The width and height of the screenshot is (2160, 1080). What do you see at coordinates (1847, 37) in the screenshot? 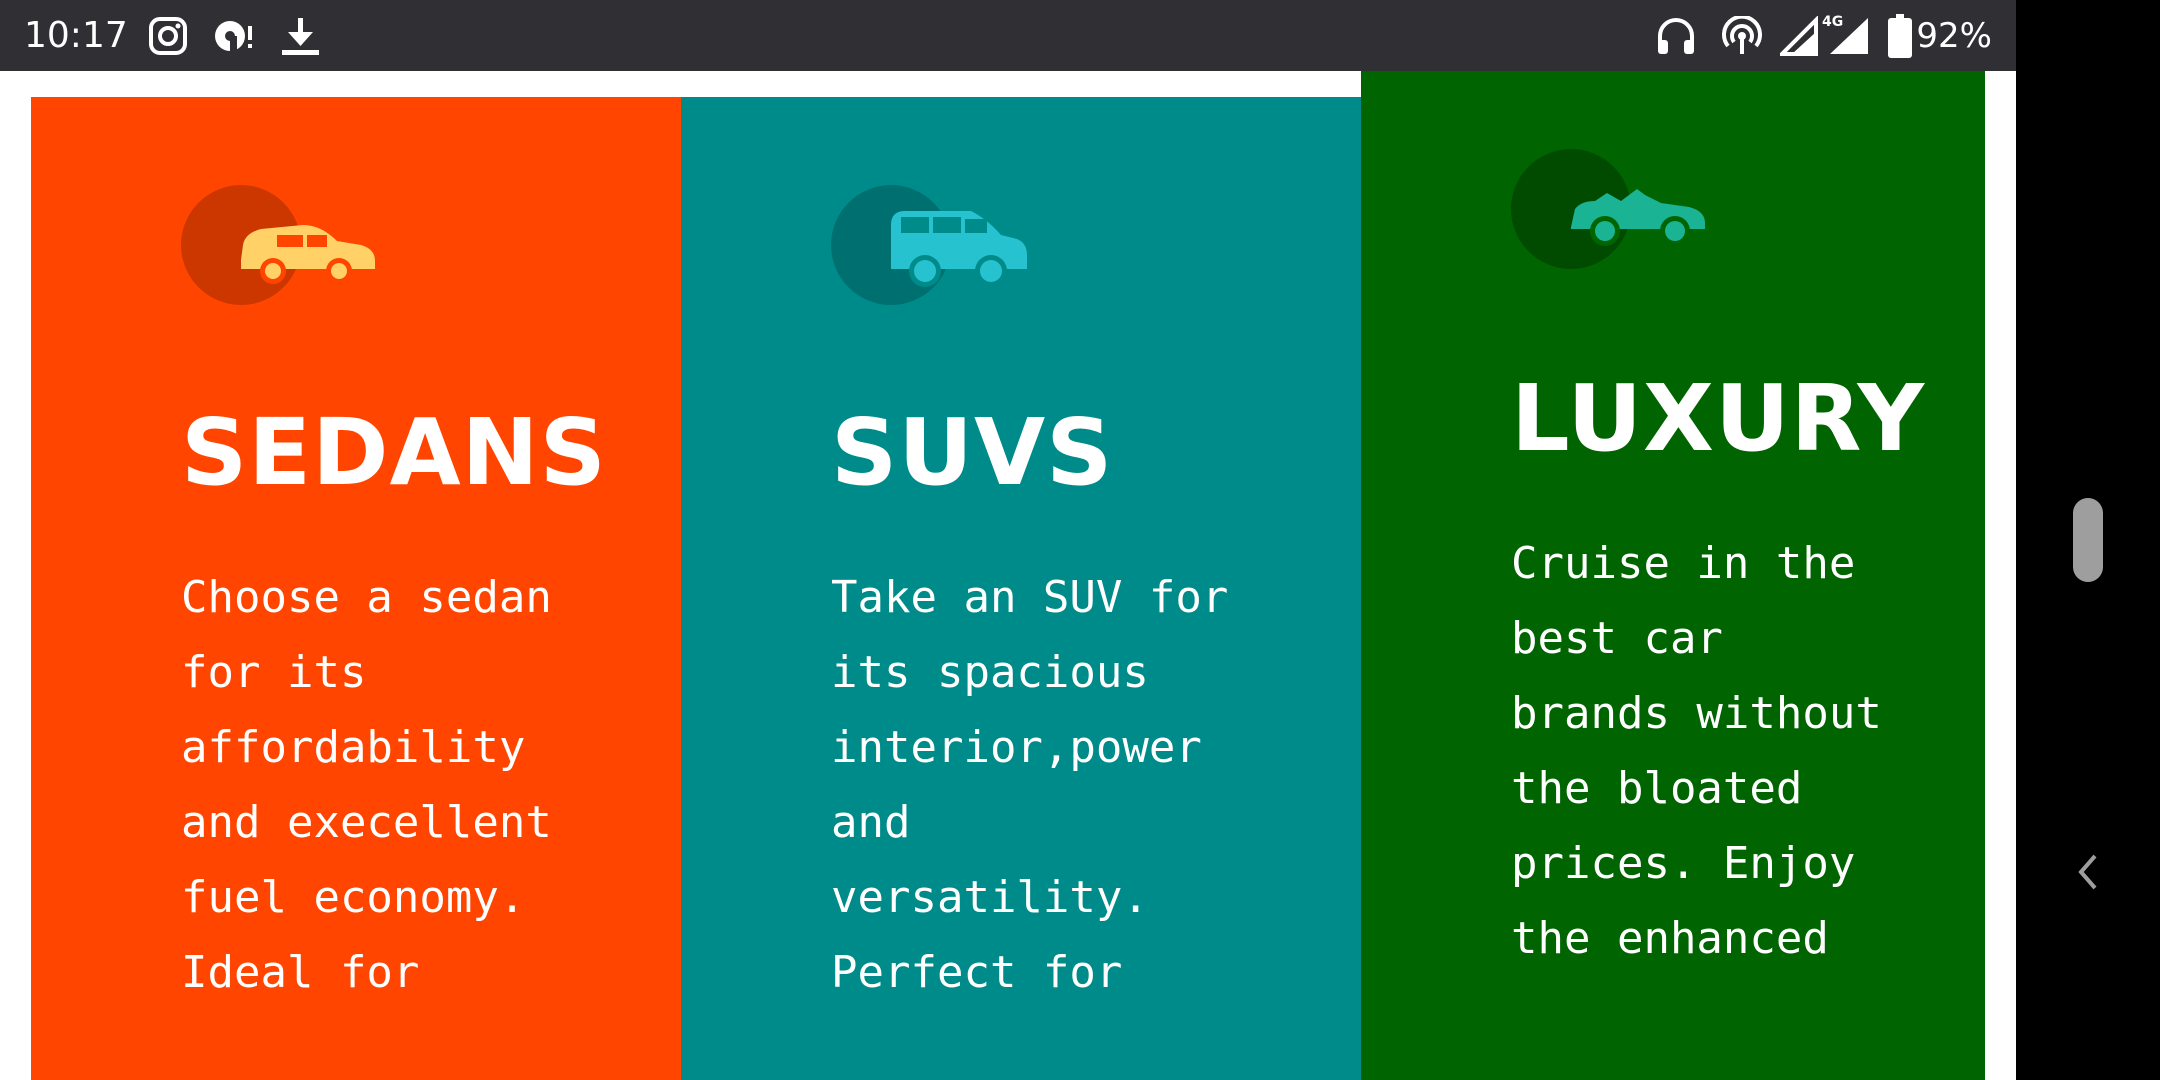
I see `signal-4g-icon: 4G` at bounding box center [1847, 37].